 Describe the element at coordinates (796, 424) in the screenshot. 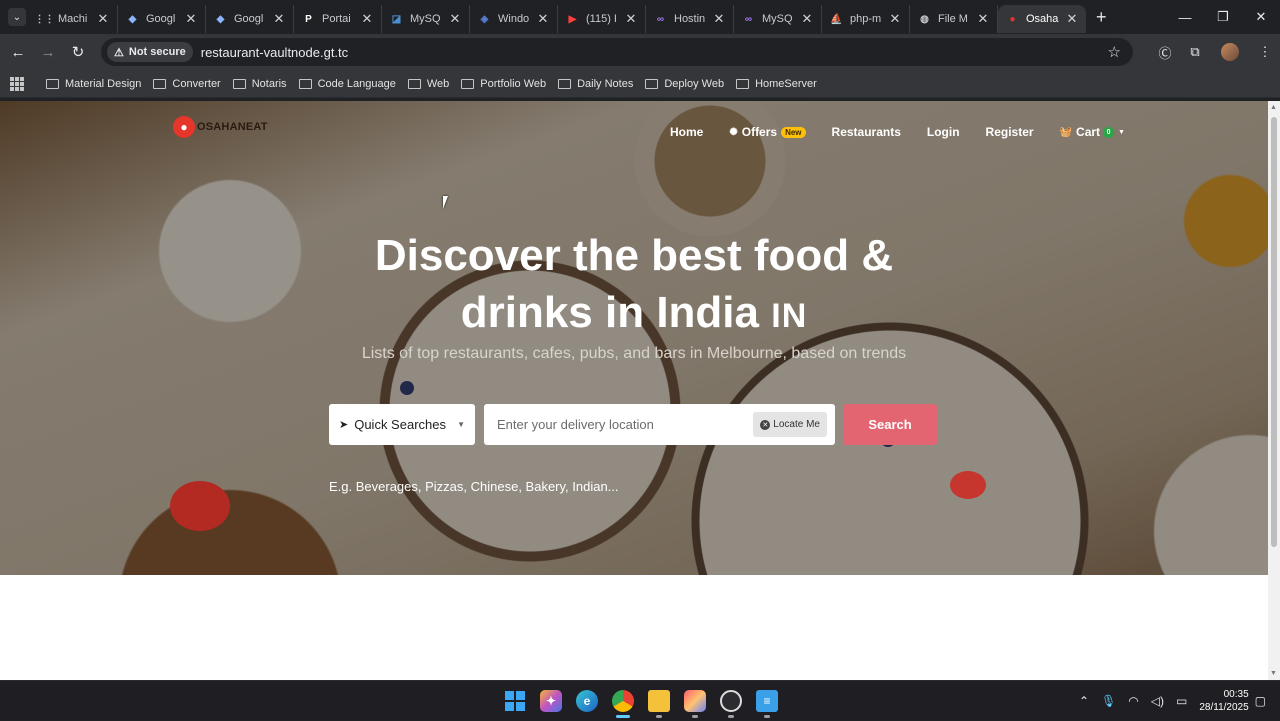

I see `locate-me-label: Locate Me` at that location.